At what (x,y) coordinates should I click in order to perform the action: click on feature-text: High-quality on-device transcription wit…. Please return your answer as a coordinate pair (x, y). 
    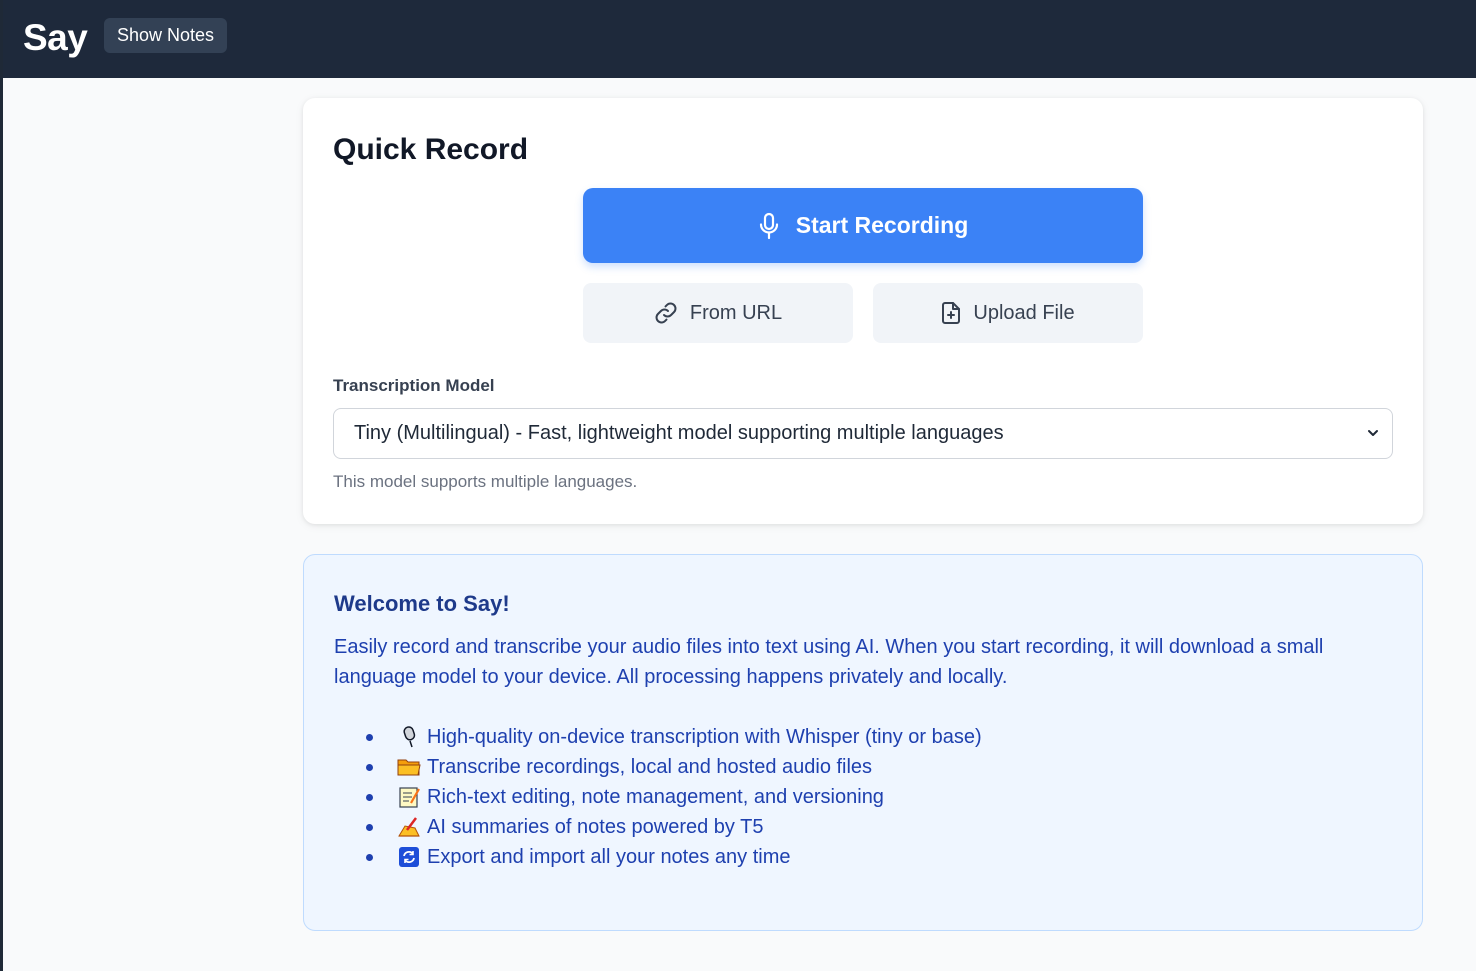
    Looking at the image, I should click on (704, 736).